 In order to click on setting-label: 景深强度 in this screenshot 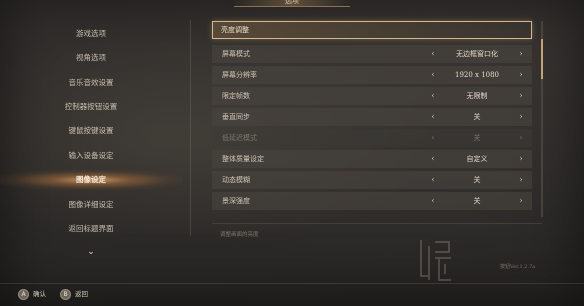, I will do `click(236, 201)`.